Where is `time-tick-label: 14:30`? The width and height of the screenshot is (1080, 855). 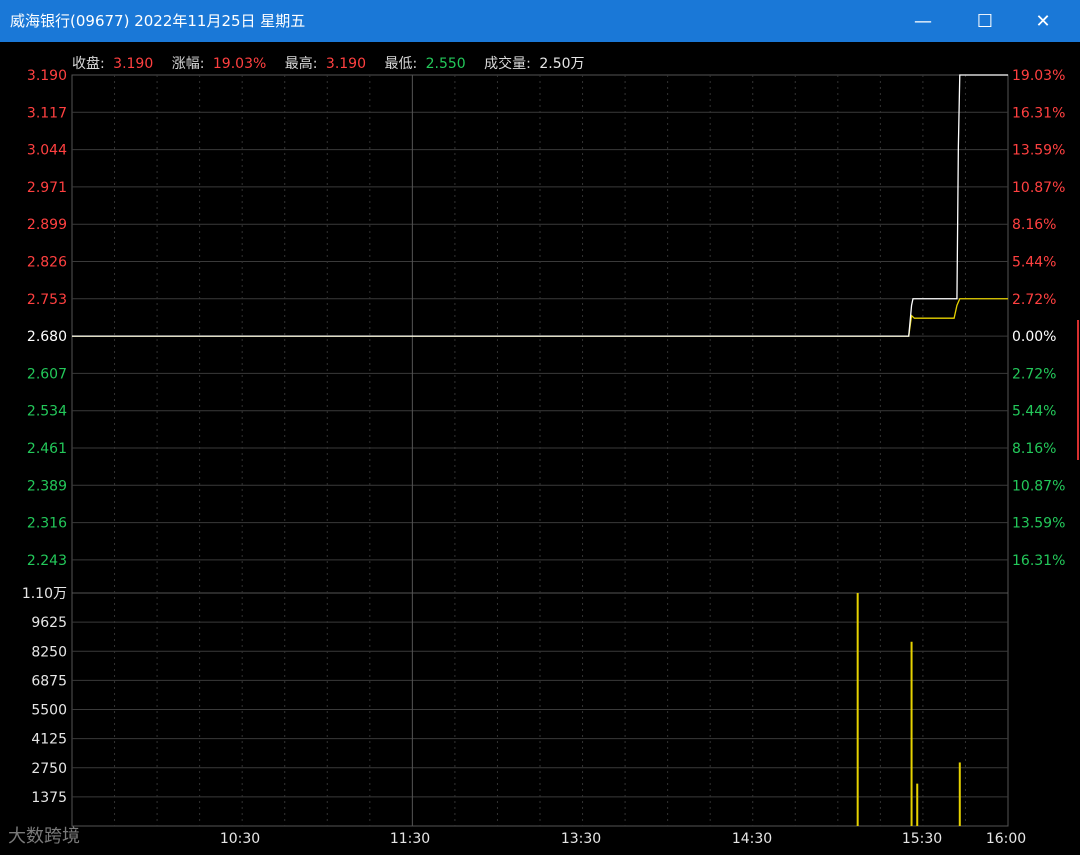 time-tick-label: 14:30 is located at coordinates (752, 839).